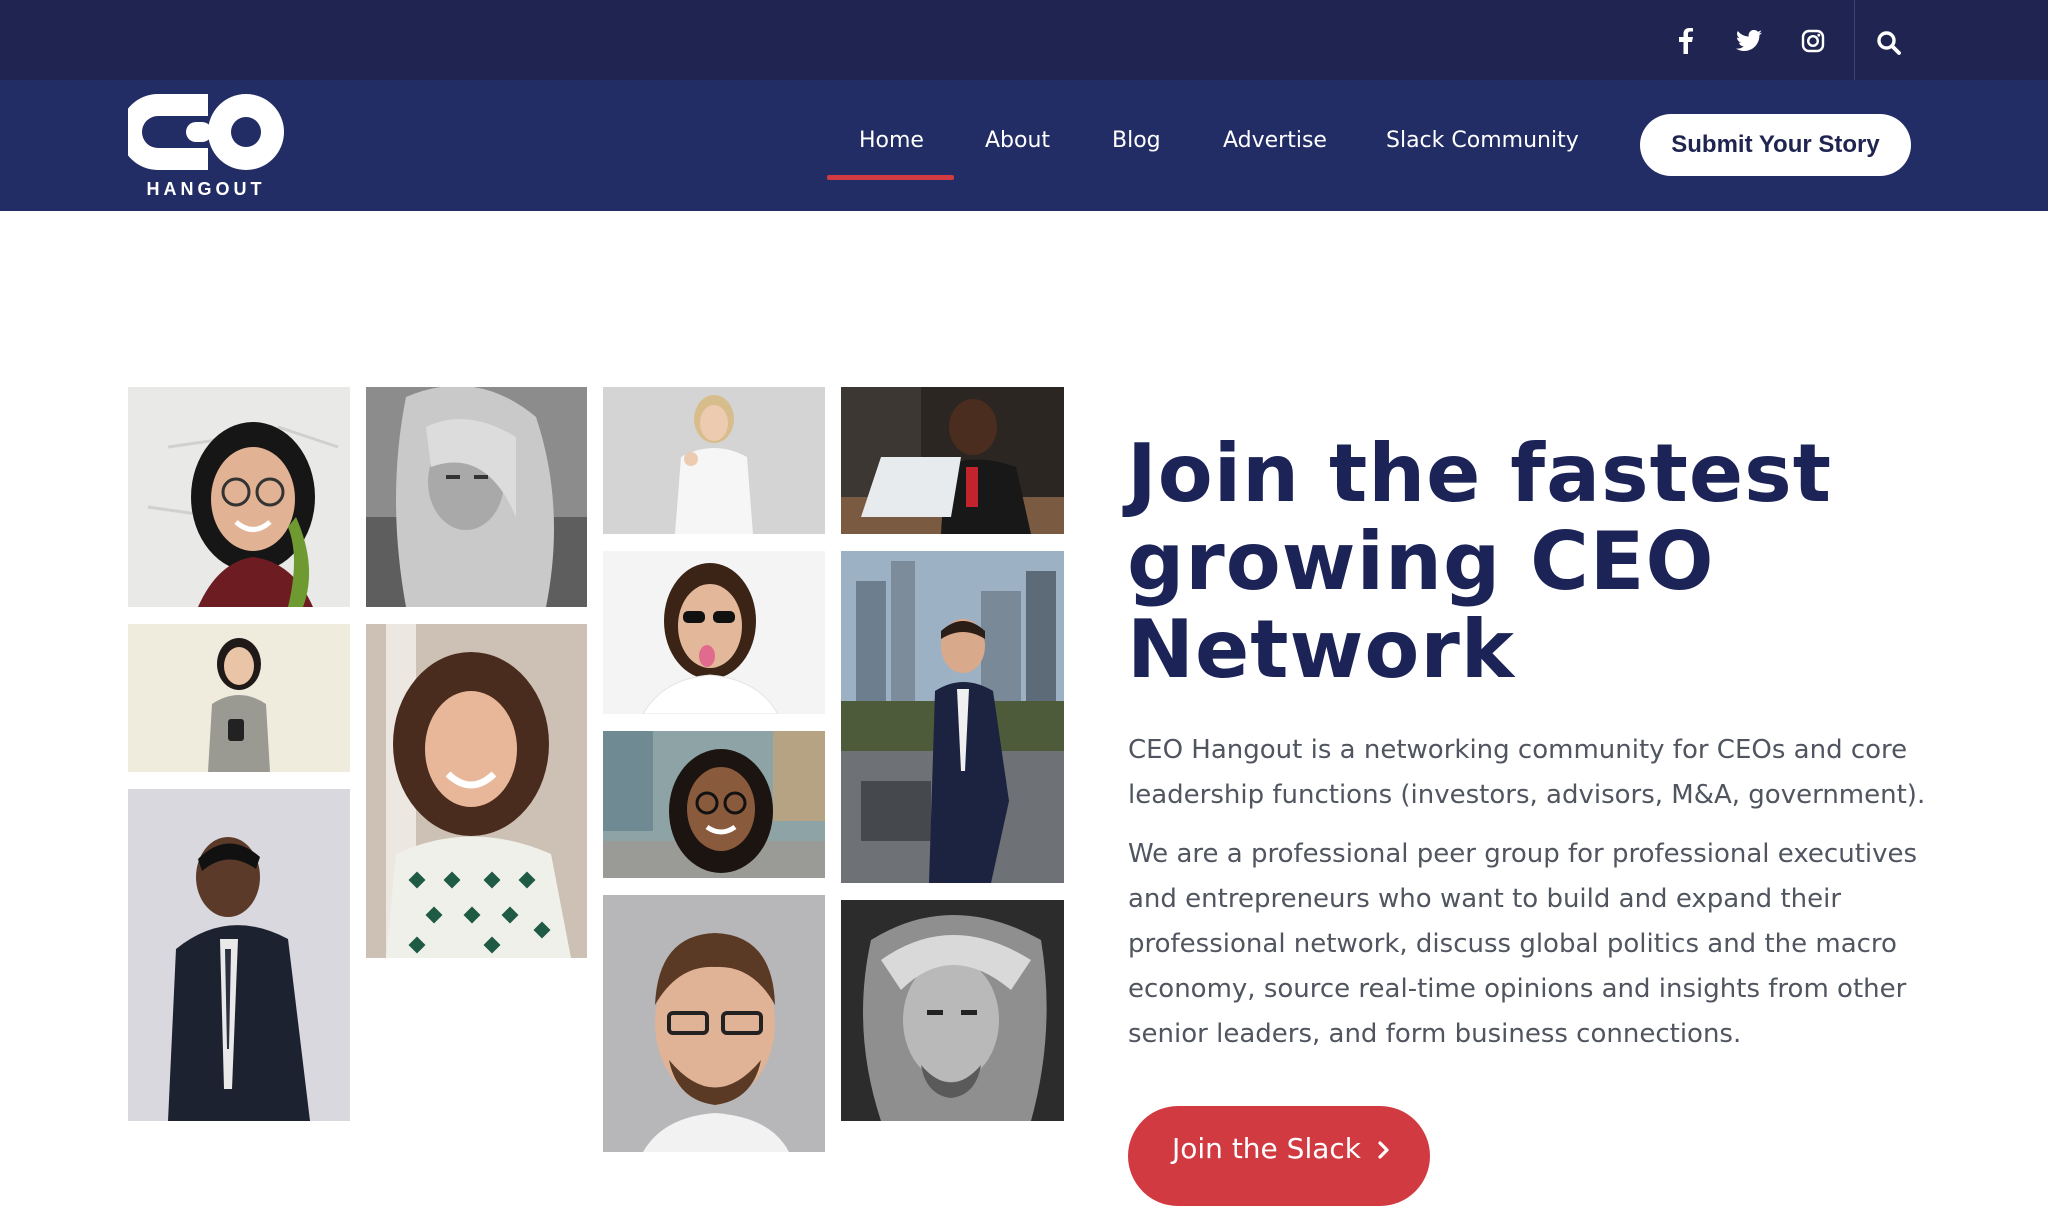 This screenshot has height=1206, width=2048. I want to click on nav-home: Home, so click(891, 141).